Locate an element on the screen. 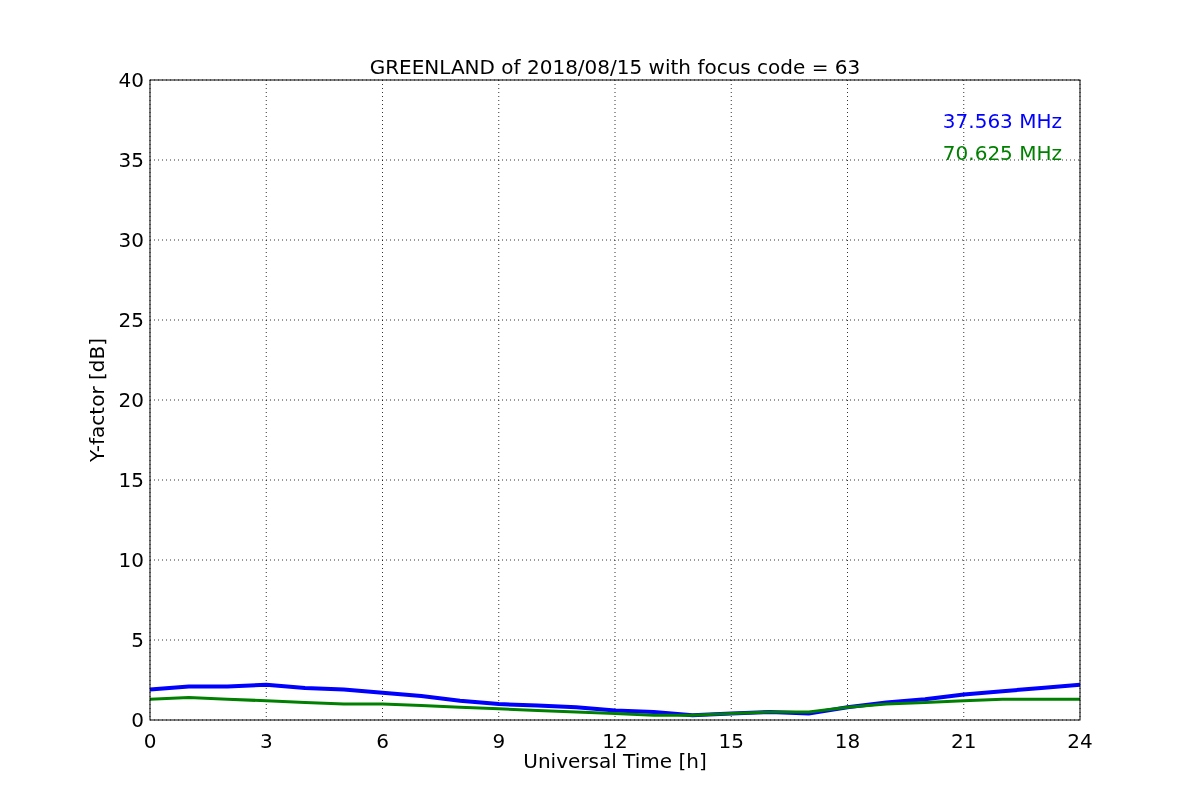 The image size is (1200, 800). y-tick-label: 25 is located at coordinates (131, 320).